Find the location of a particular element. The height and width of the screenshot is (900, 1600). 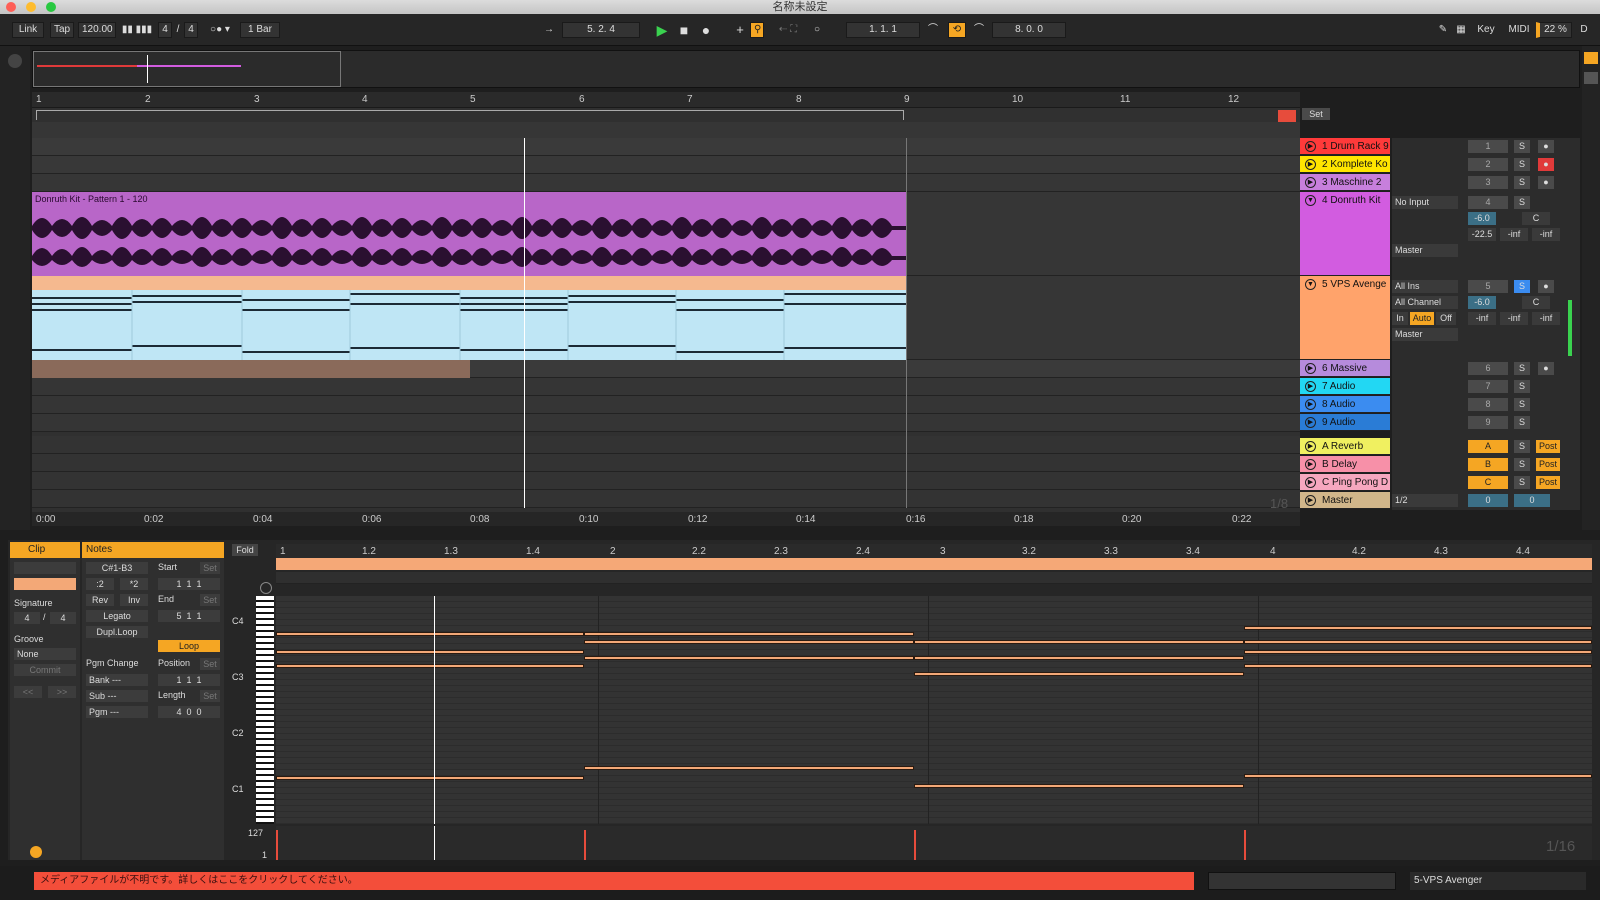

midi-map-button: MIDI is located at coordinates (1519, 30).